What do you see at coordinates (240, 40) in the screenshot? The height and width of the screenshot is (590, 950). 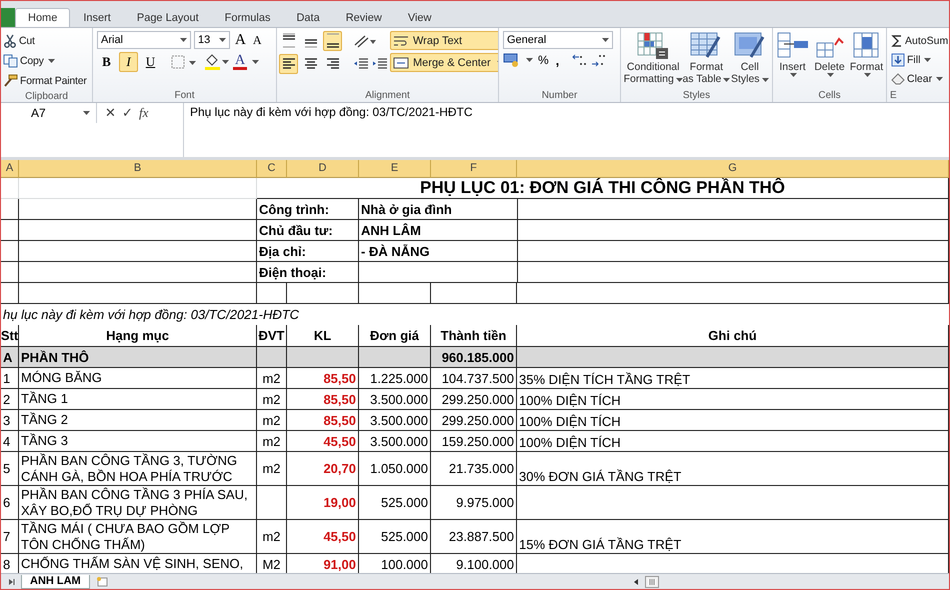 I see `grow-font-button: A` at bounding box center [240, 40].